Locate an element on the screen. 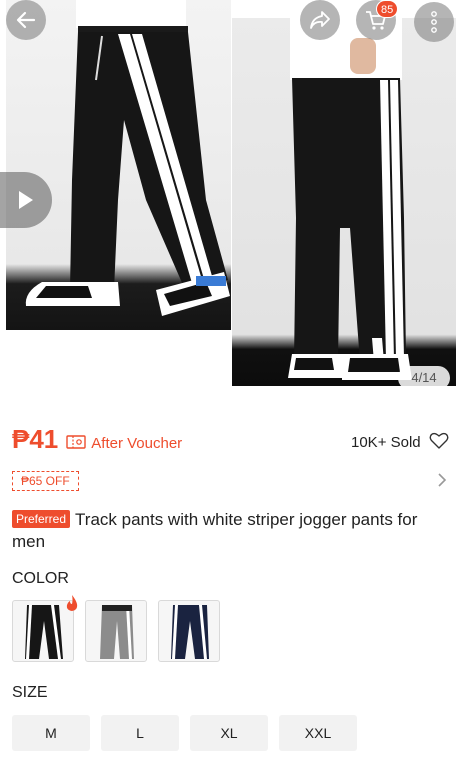  swatch-2-image is located at coordinates (117, 632).